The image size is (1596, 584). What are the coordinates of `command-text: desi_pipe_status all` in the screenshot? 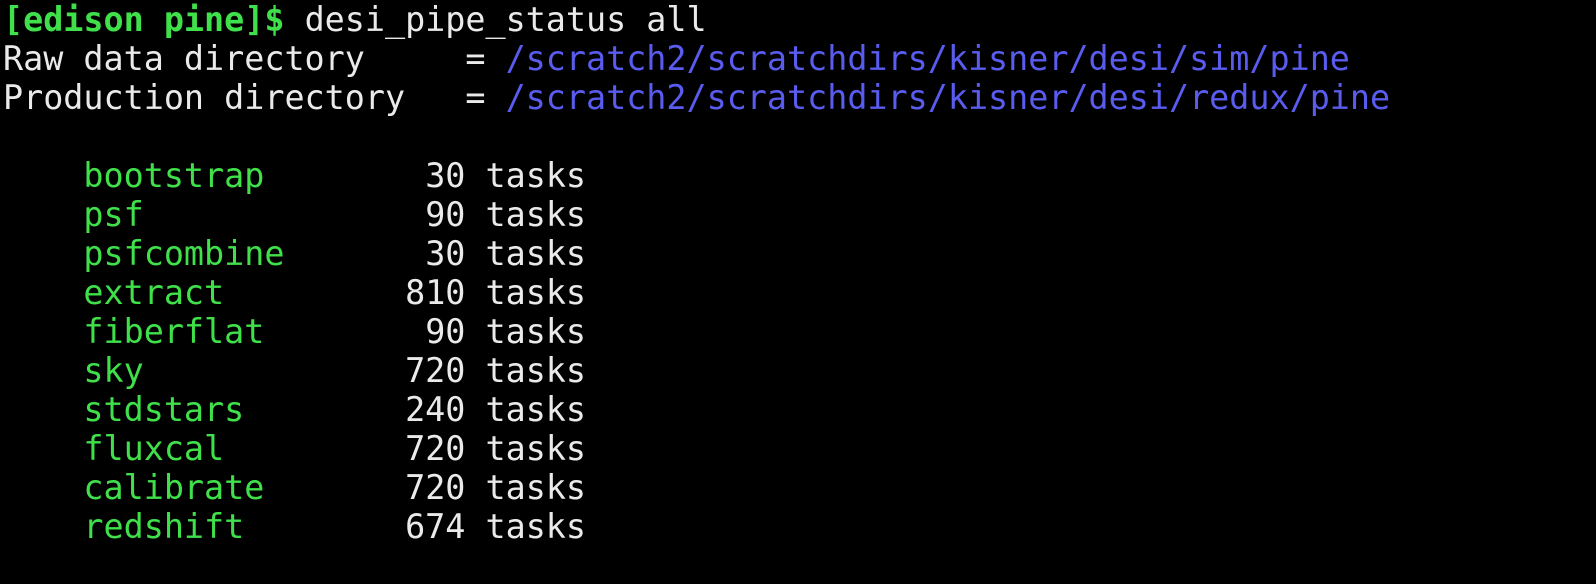 It's located at (505, 19).